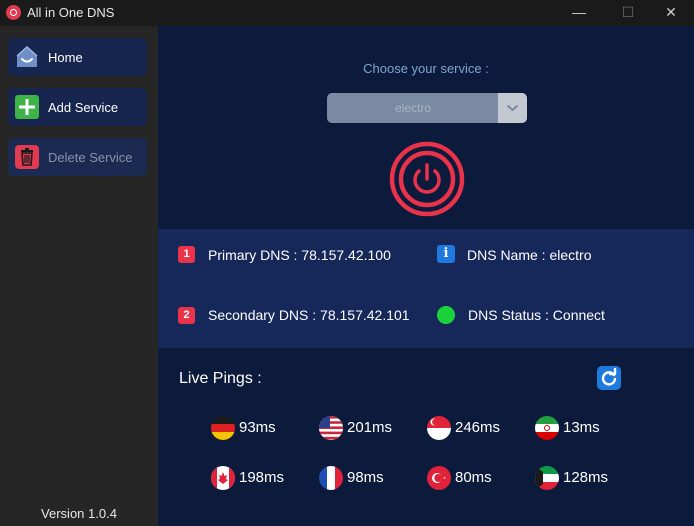 The height and width of the screenshot is (526, 694). Describe the element at coordinates (27, 157) in the screenshot. I see `trash-icon` at that location.